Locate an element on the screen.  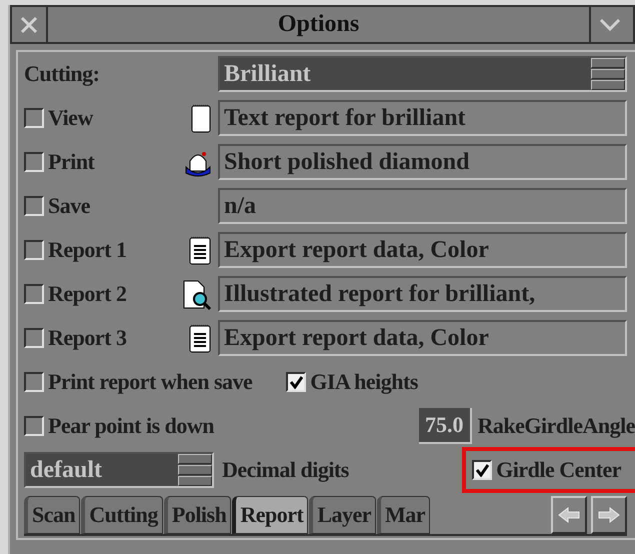
checkbox-label: Report 3 is located at coordinates (87, 338).